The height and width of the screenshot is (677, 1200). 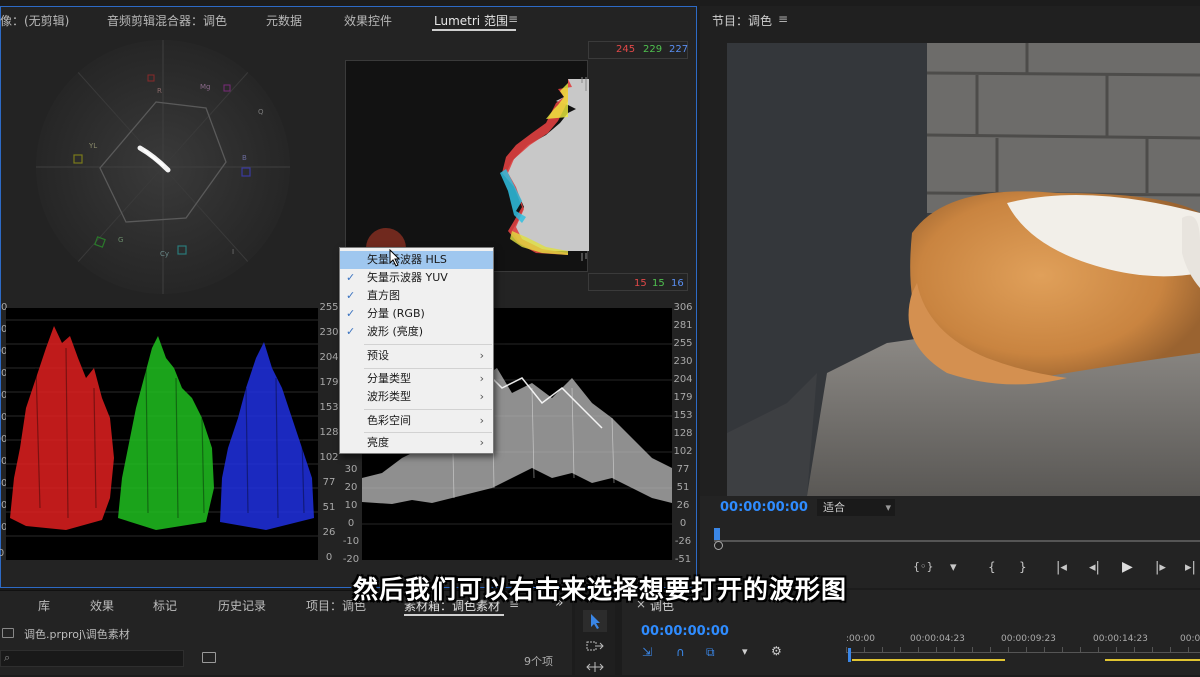 I want to click on snap-icon: ∩, so click(x=684, y=652).